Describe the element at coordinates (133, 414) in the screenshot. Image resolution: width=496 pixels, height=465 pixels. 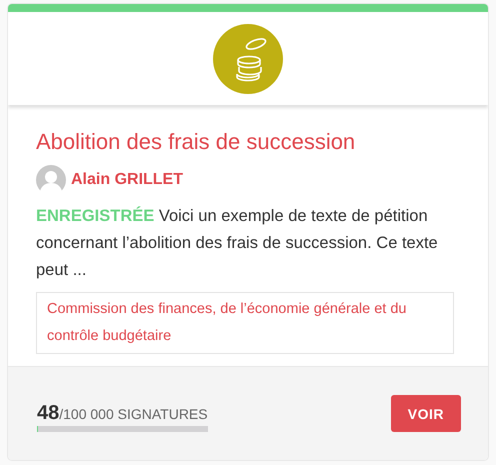
I see `signature-goal: /100 000 SIGNATURES` at that location.